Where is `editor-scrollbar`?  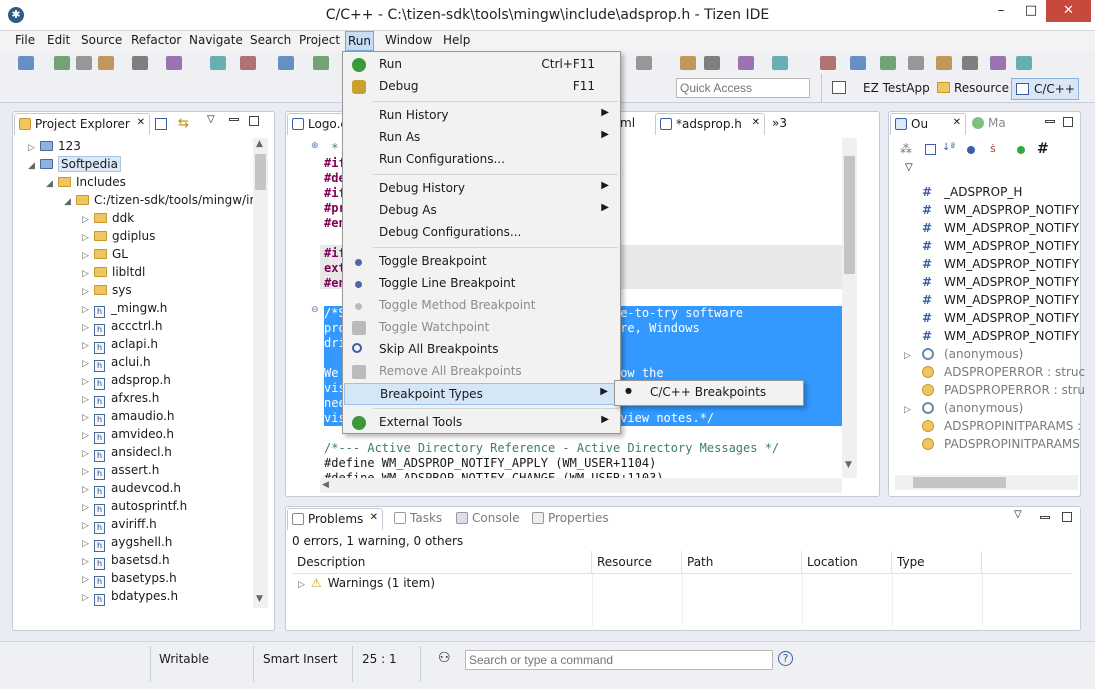
editor-scrollbar is located at coordinates (849, 308).